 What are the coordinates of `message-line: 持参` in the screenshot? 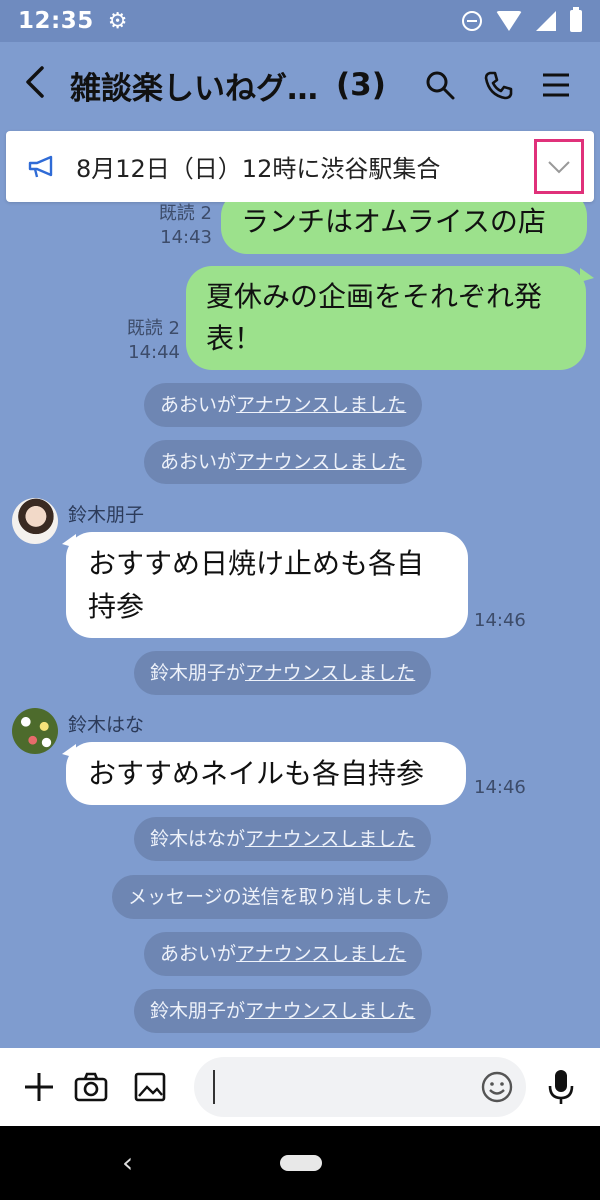 It's located at (116, 606).